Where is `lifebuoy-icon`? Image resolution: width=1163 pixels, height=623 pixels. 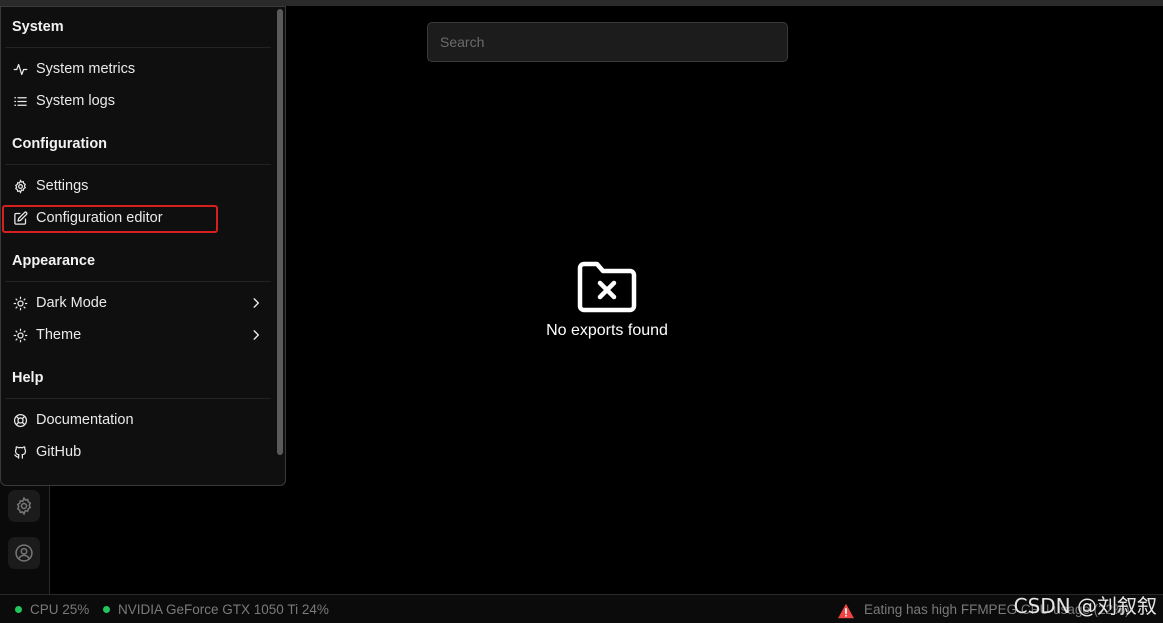
lifebuoy-icon is located at coordinates (20, 420).